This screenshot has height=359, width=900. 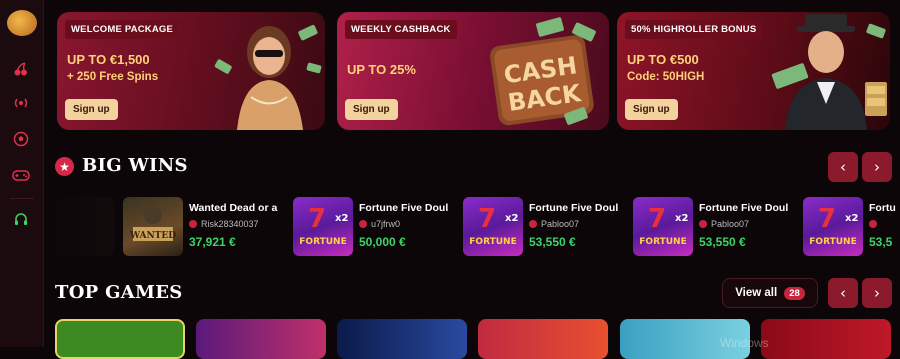 I want to click on banner-tag: WEEKLY CASHBACK, so click(x=401, y=29).